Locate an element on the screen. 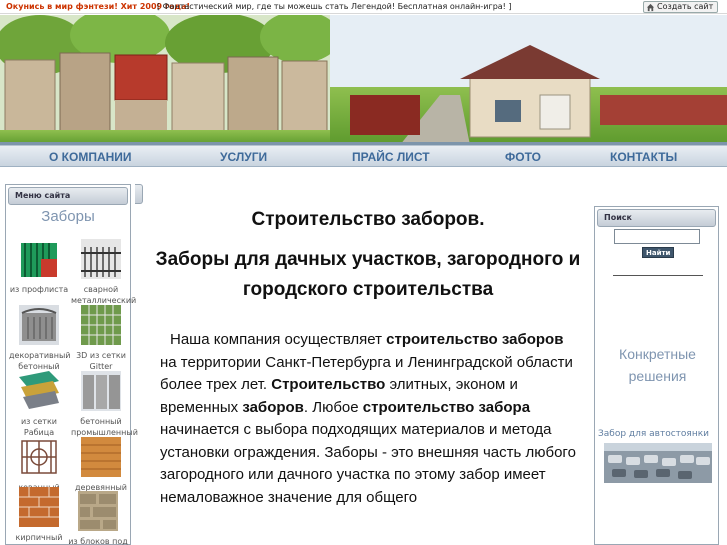 The image size is (727, 545). create-site-label: Создать сайт is located at coordinates (685, 6).